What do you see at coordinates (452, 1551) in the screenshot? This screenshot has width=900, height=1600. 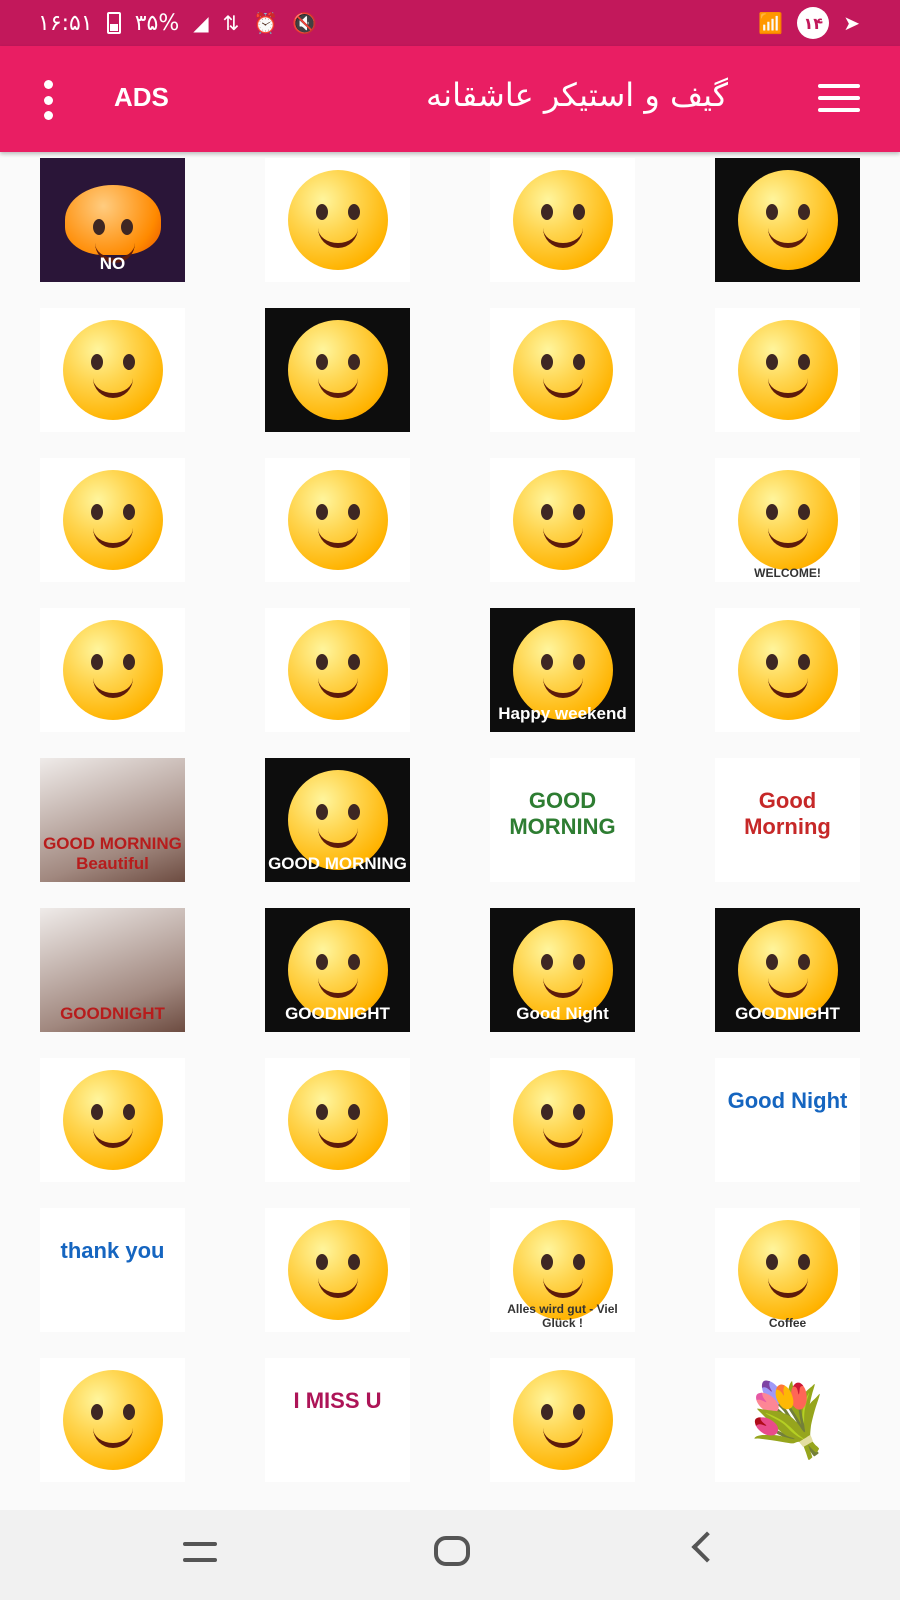 I see `home-button` at bounding box center [452, 1551].